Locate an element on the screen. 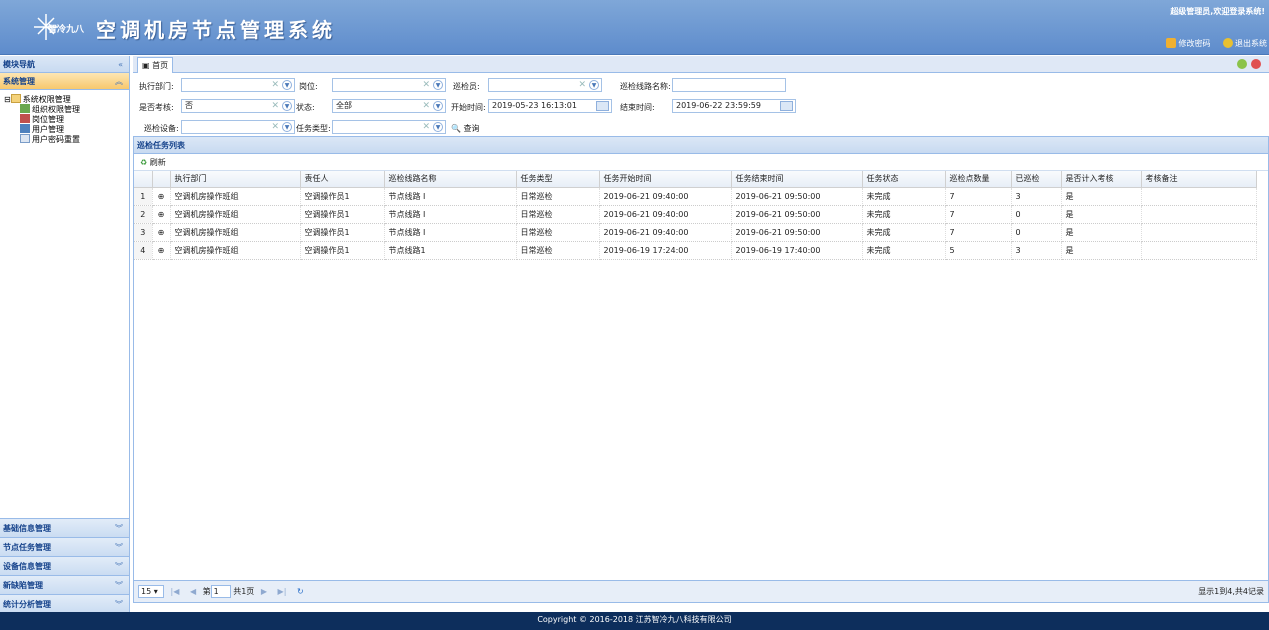 The width and height of the screenshot is (1269, 630). prev-page-icon: ◀ is located at coordinates (193, 591).